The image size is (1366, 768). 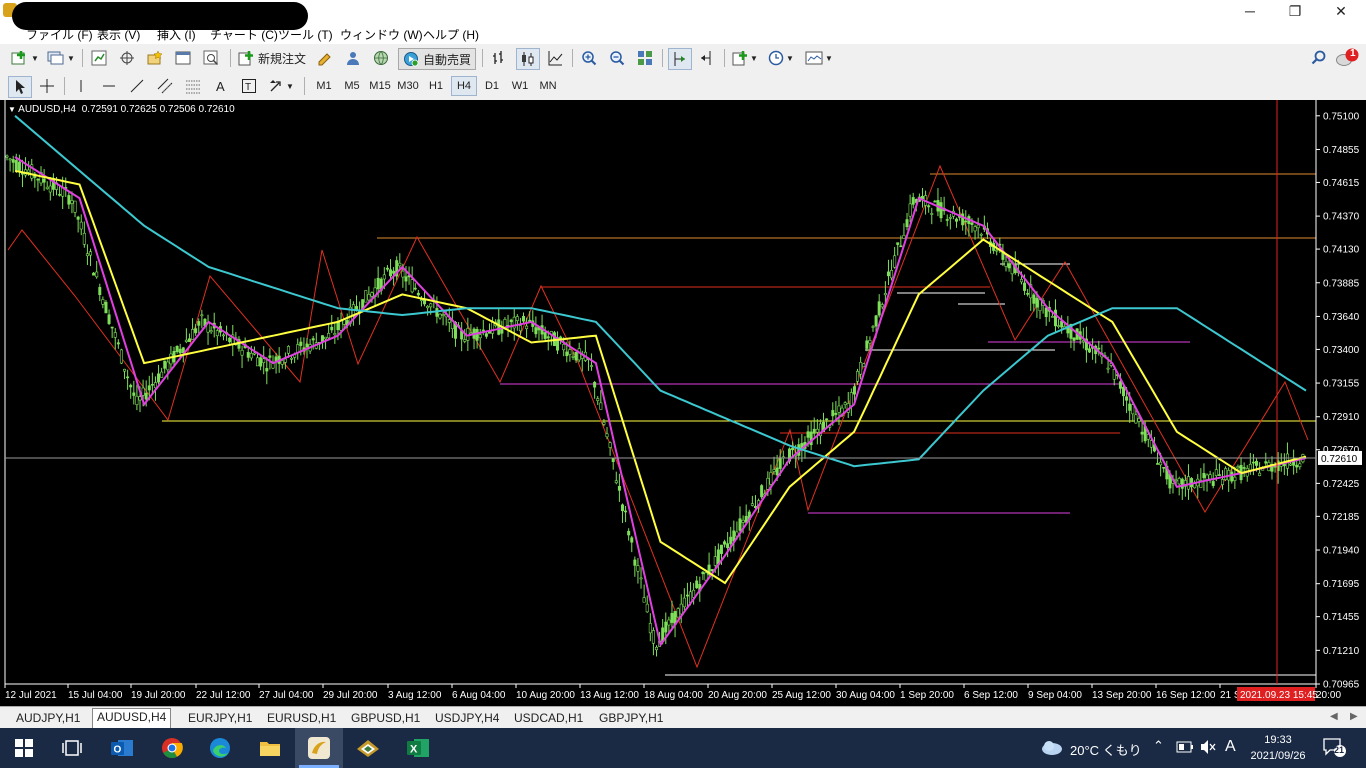 I want to click on timeframe-d1: D1, so click(x=492, y=86).